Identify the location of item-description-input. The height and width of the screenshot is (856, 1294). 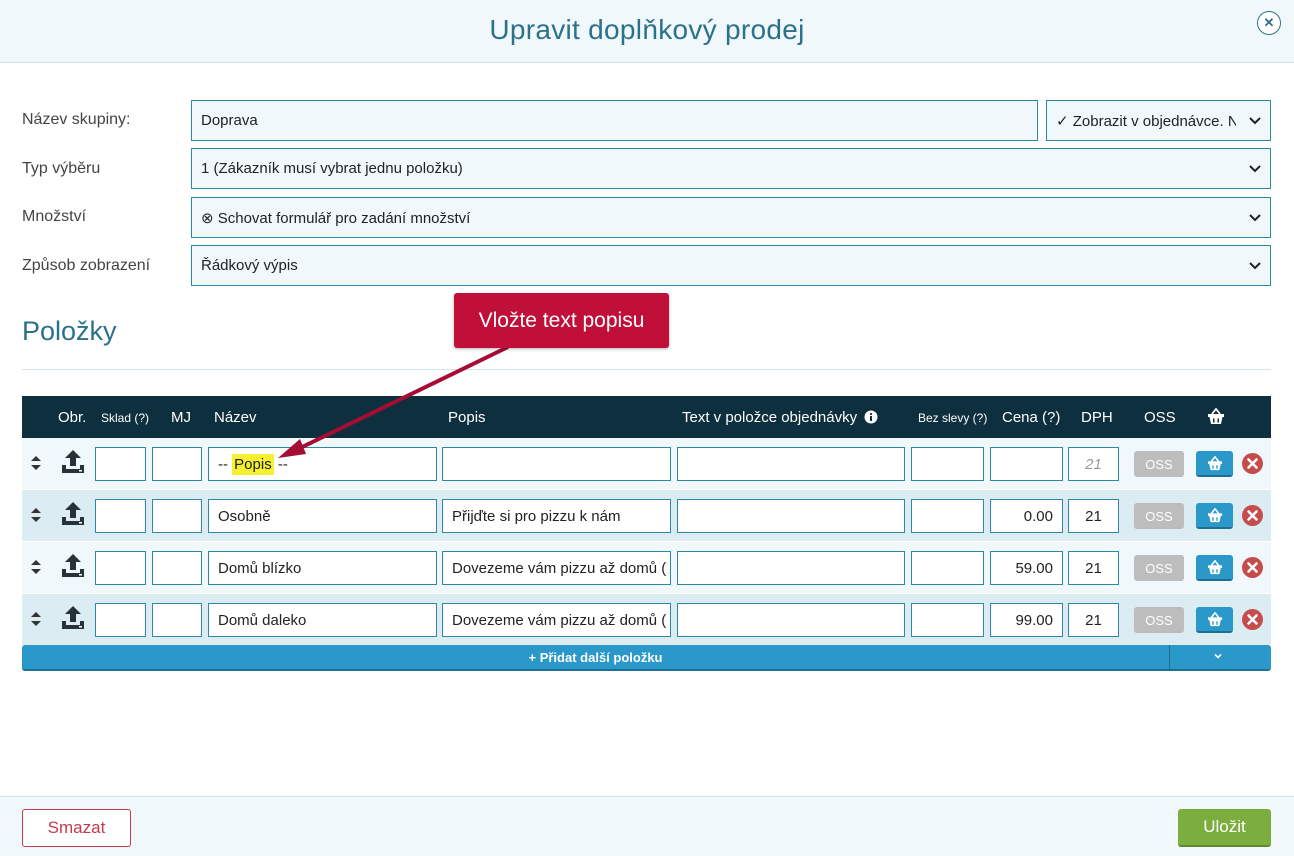
(556, 464).